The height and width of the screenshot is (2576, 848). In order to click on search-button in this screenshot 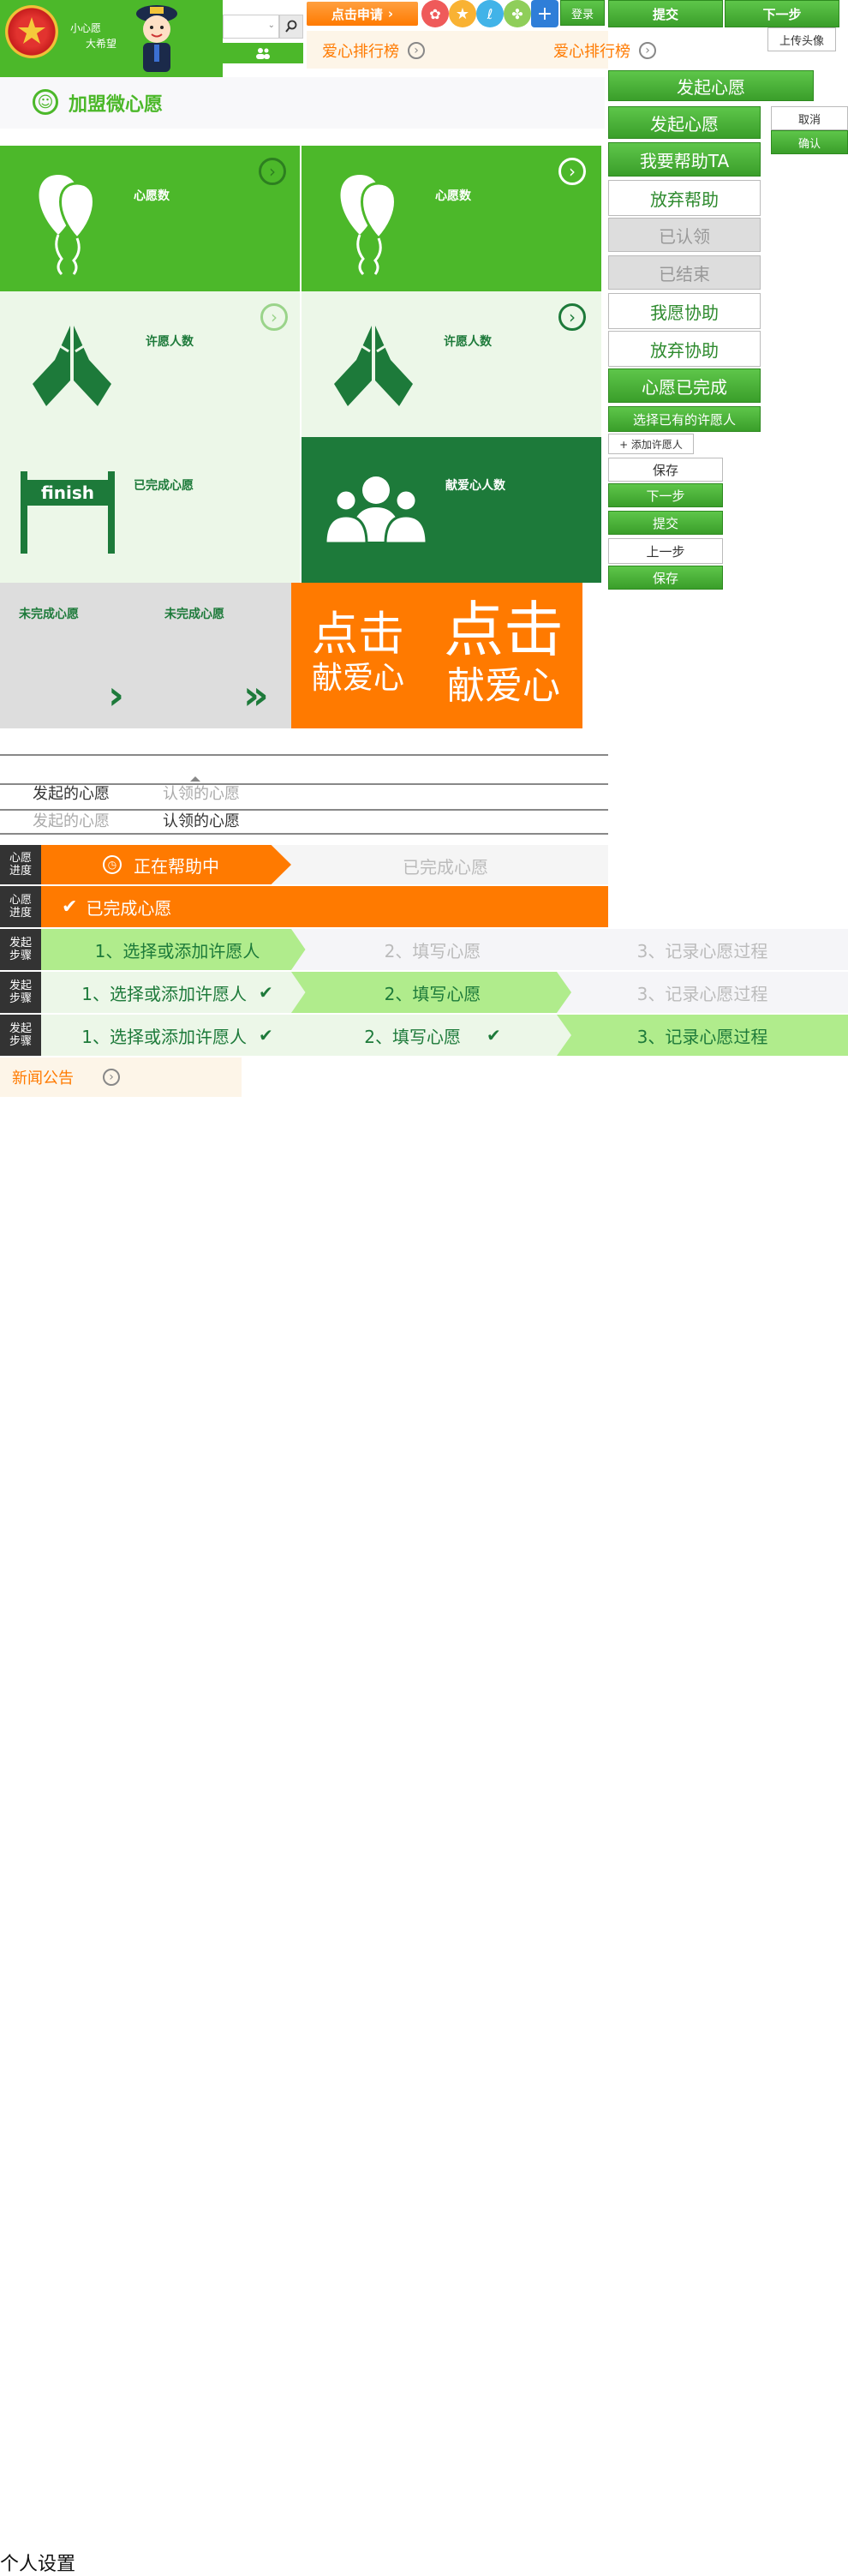, I will do `click(291, 27)`.